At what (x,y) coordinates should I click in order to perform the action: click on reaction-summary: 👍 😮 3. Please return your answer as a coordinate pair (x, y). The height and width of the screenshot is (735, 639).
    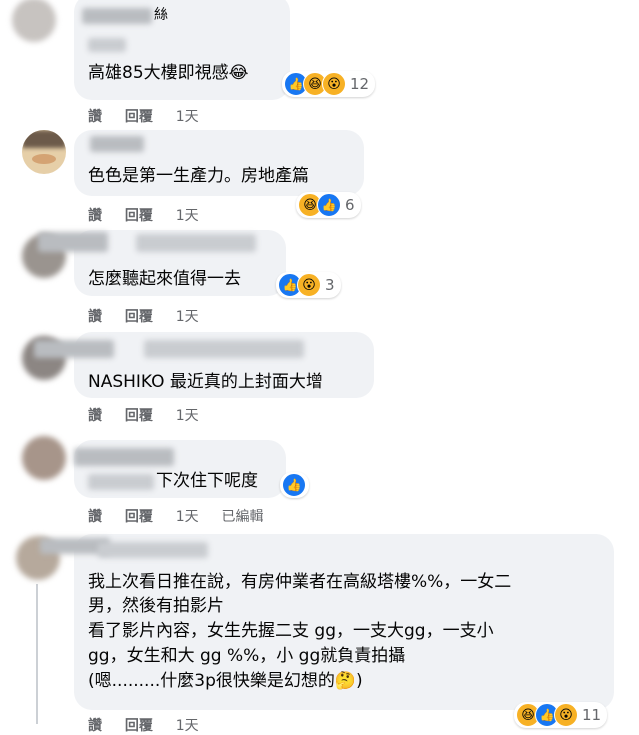
    Looking at the image, I should click on (308, 285).